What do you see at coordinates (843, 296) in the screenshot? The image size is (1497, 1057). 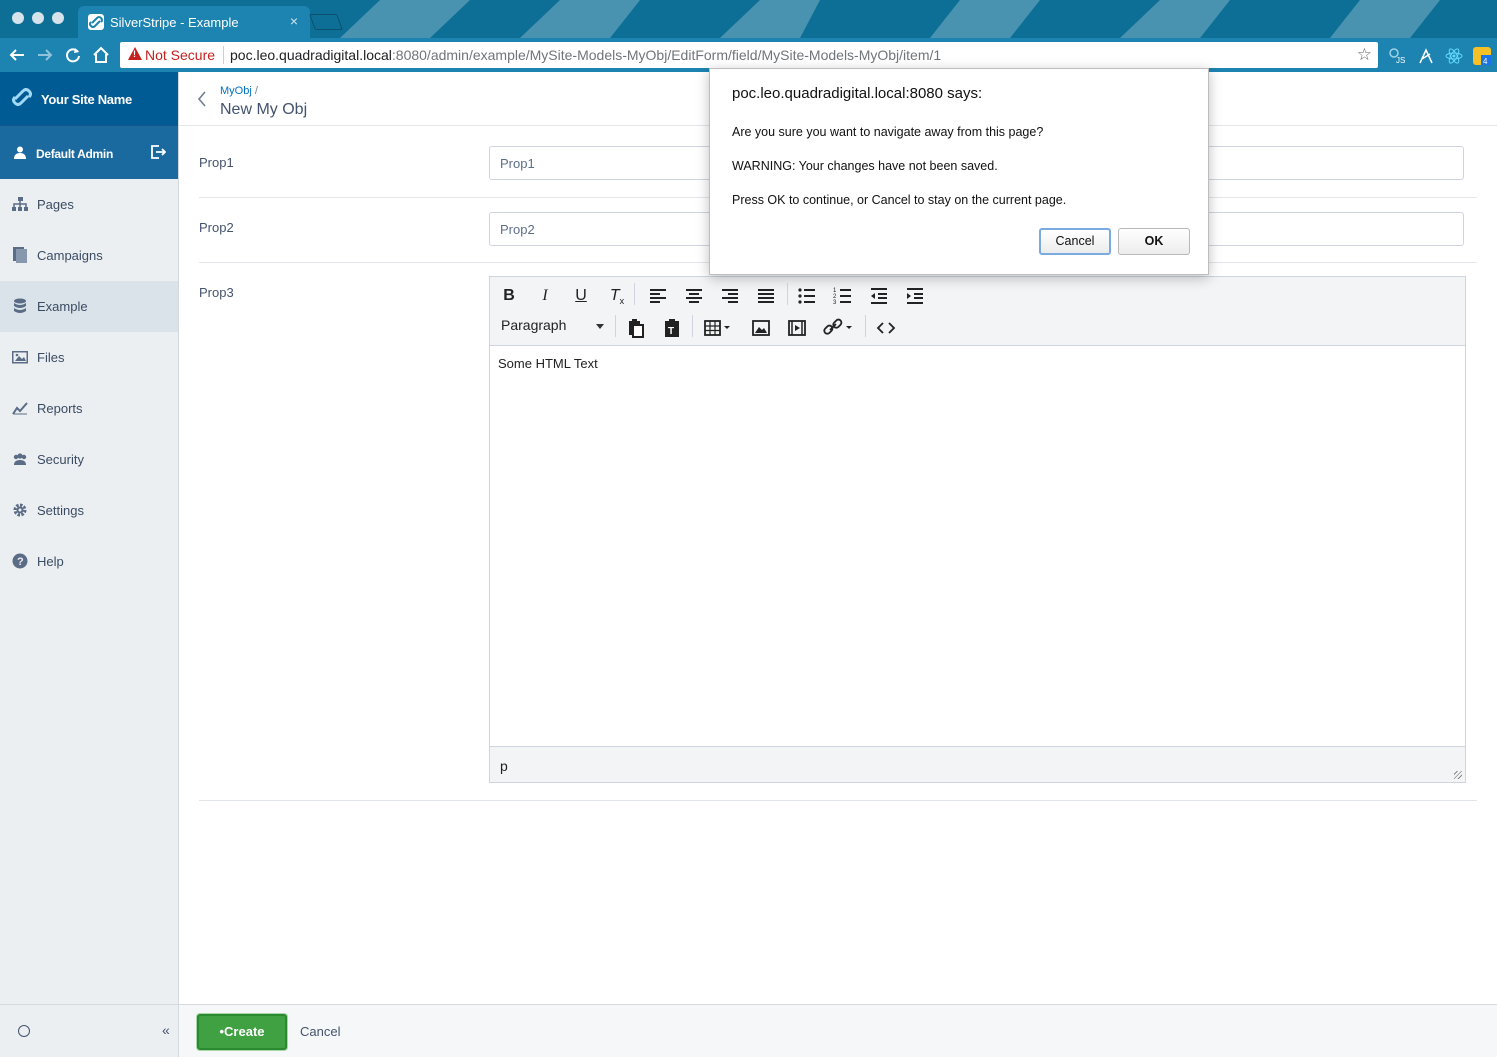 I see `numbered-list-icon: 123` at bounding box center [843, 296].